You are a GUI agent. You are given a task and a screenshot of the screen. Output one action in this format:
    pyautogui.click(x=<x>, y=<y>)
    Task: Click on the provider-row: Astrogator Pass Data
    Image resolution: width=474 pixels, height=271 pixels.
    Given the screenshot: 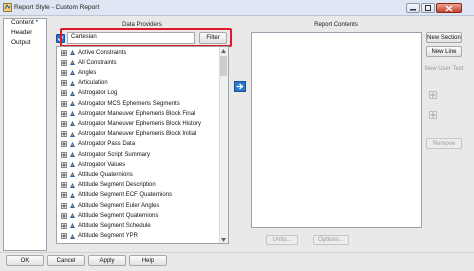 What is the action you would take?
    pyautogui.click(x=96, y=144)
    